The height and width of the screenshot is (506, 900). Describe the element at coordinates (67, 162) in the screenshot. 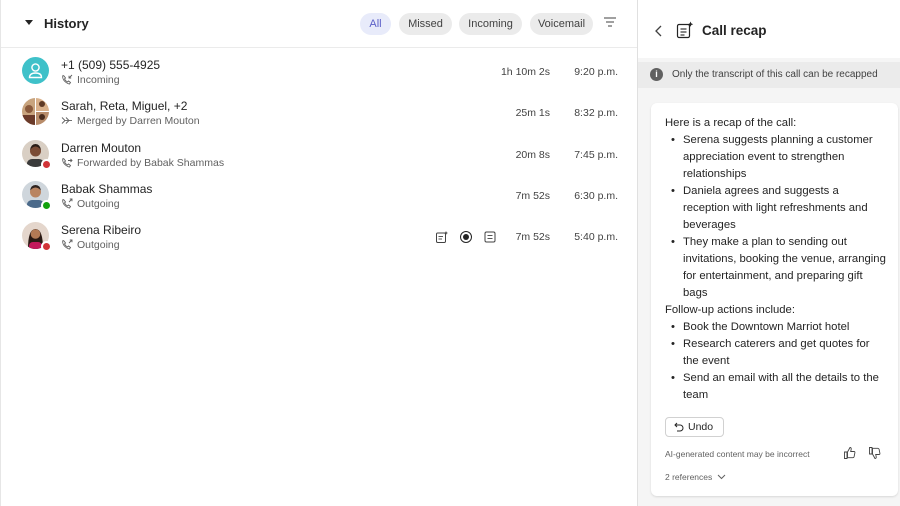

I see `forward-call-icon` at that location.